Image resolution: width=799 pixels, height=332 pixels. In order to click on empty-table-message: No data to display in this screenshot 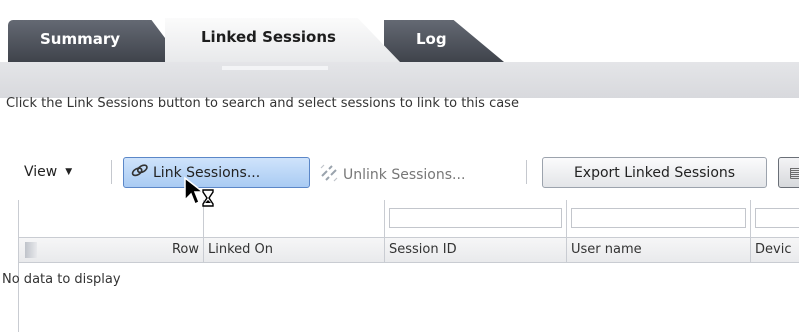, I will do `click(61, 279)`.